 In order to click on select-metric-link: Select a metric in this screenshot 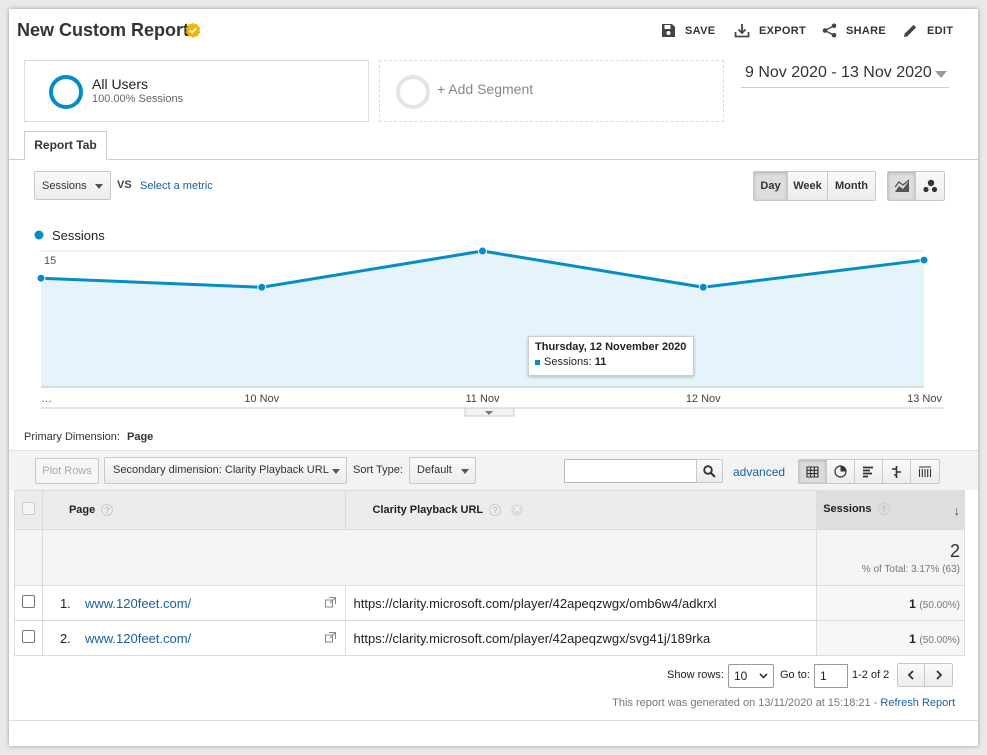, I will do `click(176, 186)`.